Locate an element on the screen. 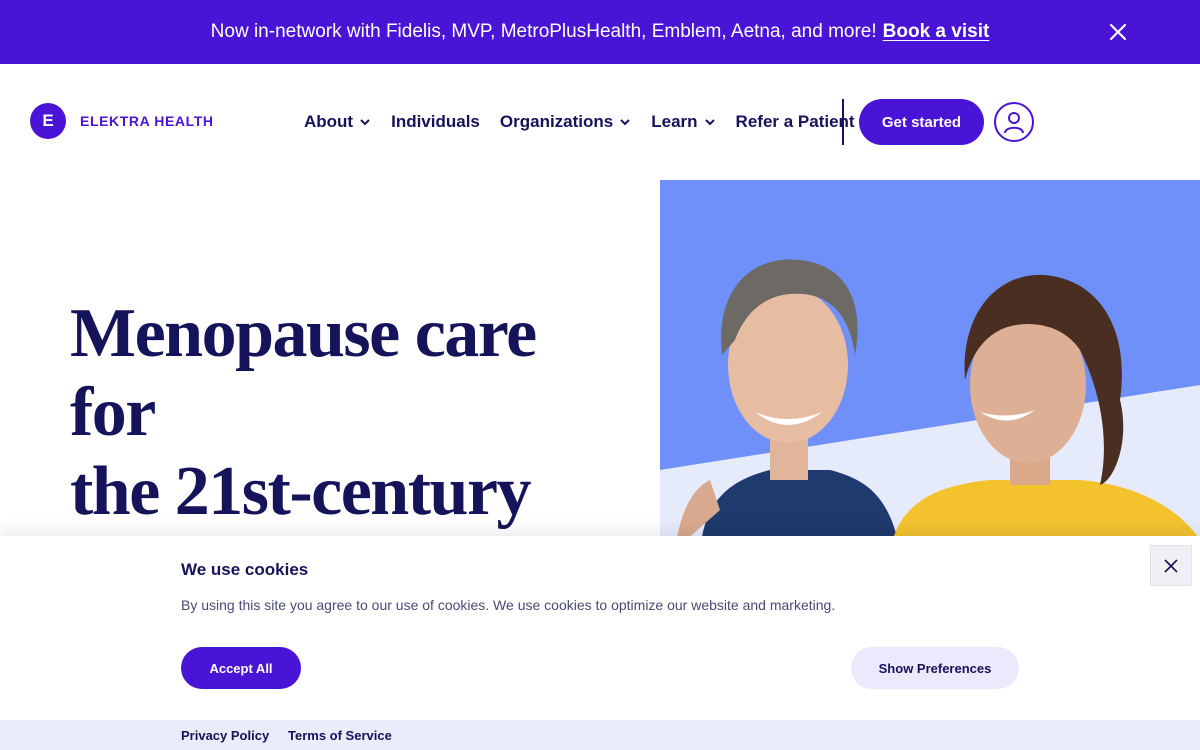 The width and height of the screenshot is (1200, 750). book-visit-link: Book a visit is located at coordinates (936, 32).